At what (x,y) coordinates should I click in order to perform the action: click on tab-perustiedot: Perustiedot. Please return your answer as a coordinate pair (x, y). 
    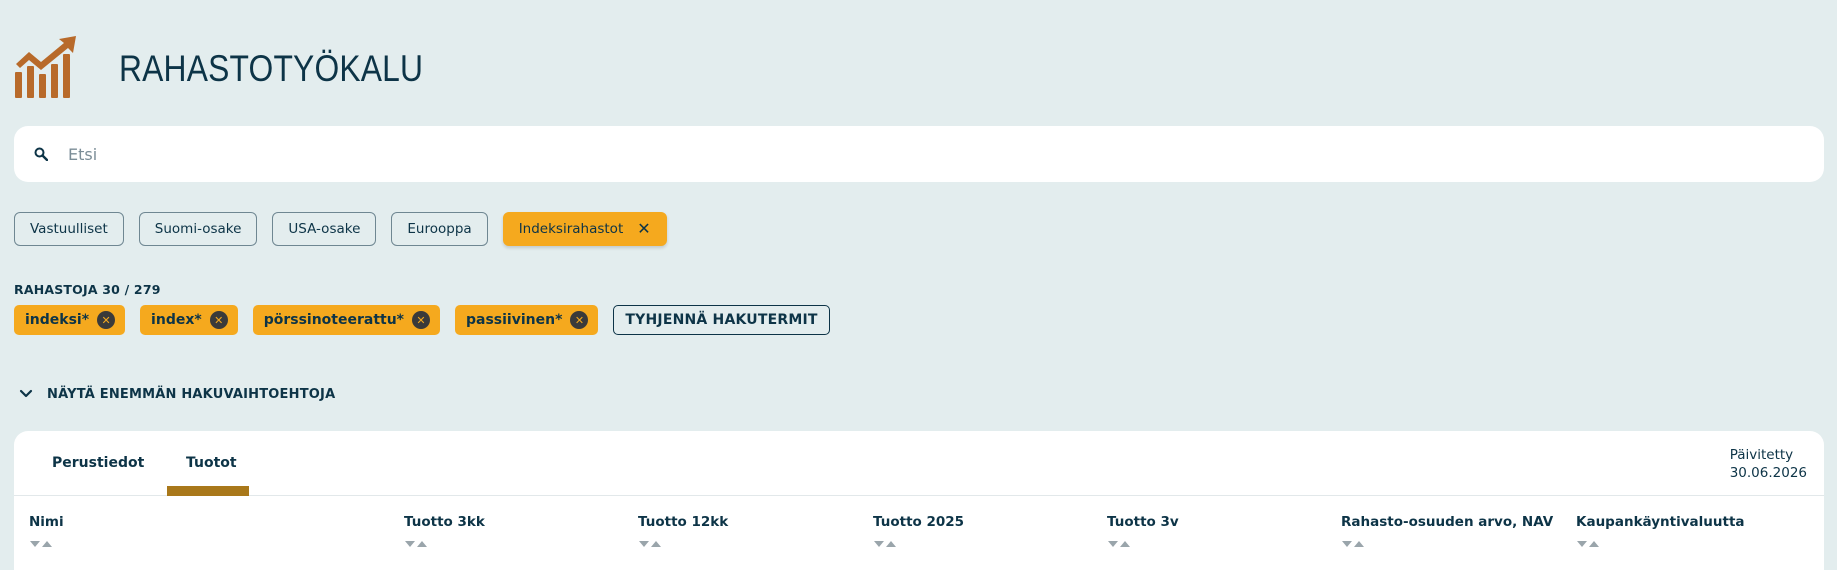
    Looking at the image, I should click on (98, 463).